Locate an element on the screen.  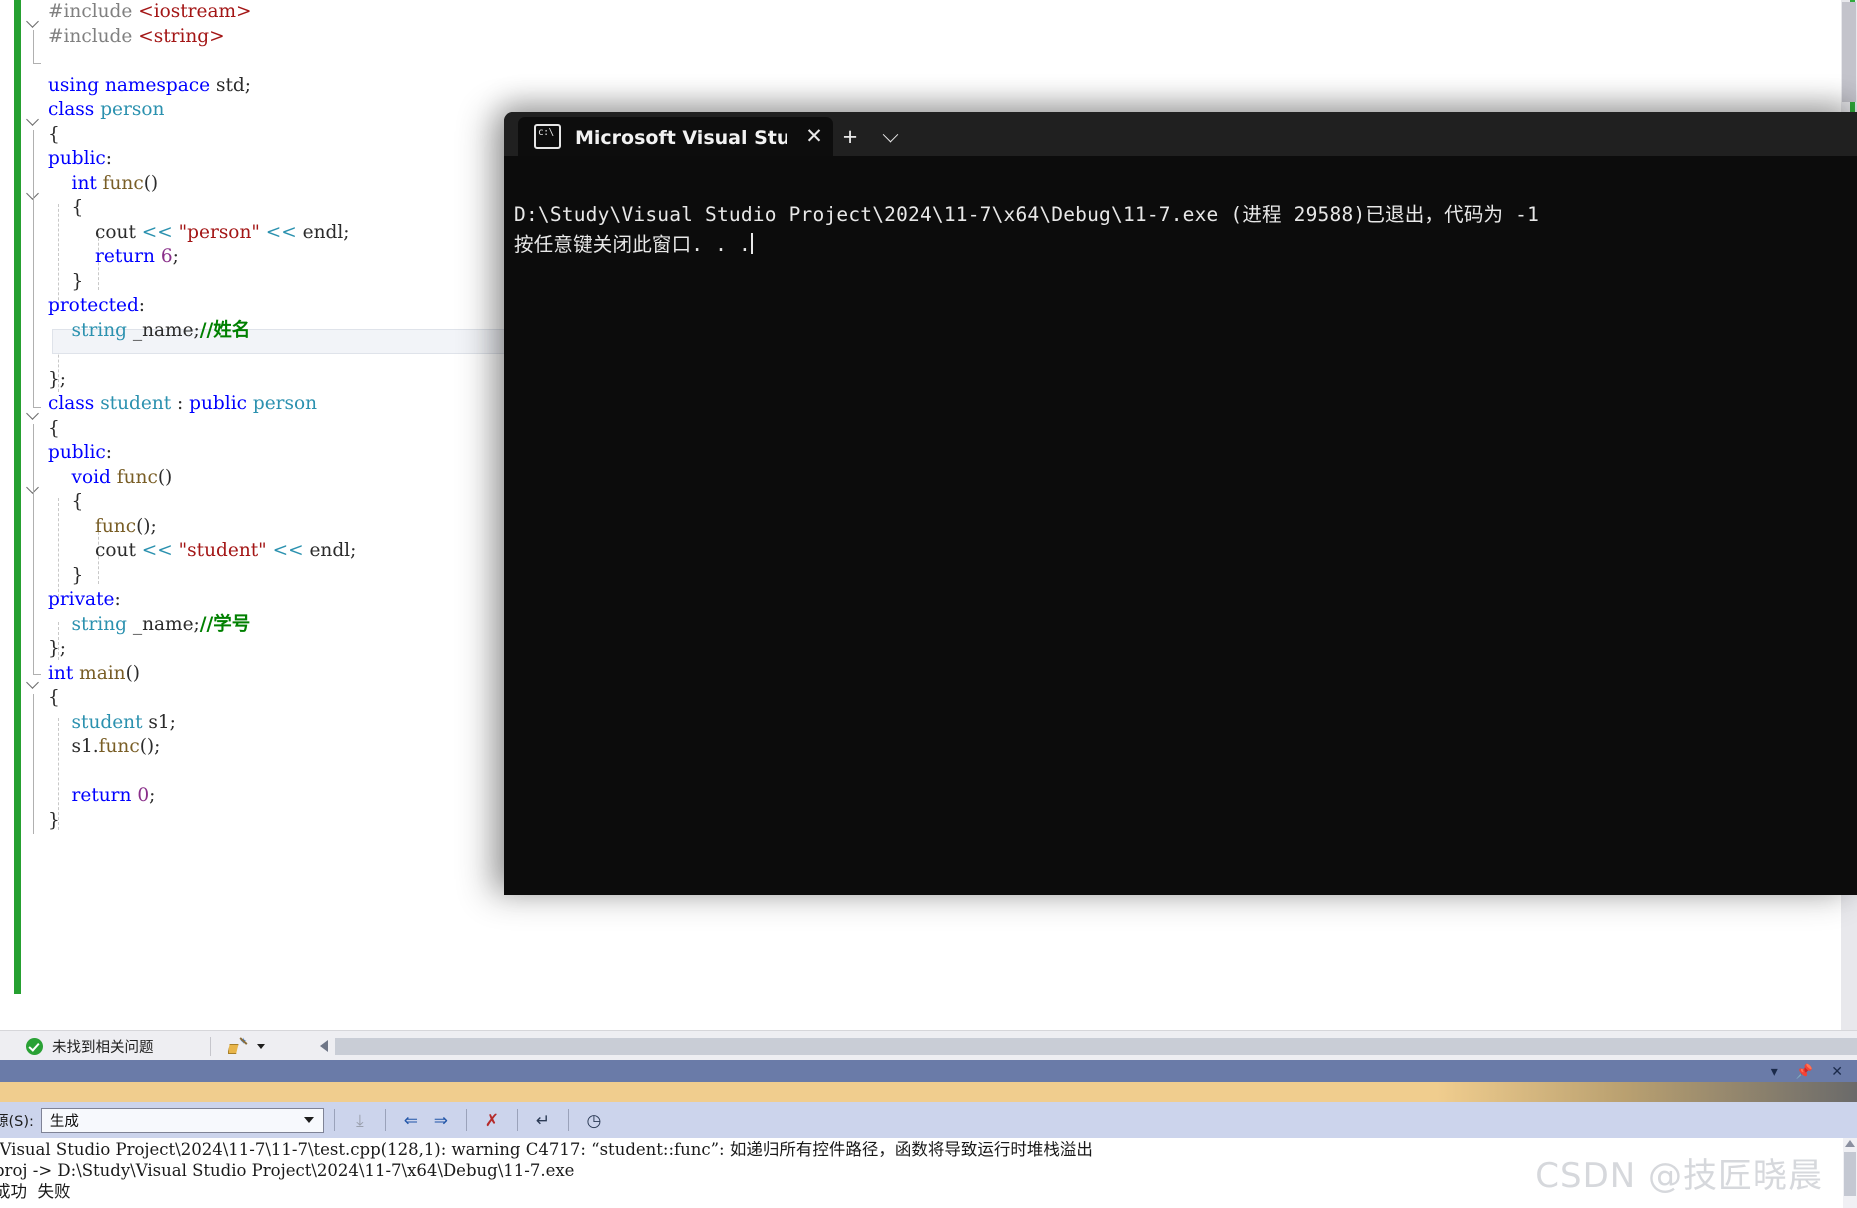
horizontal-scrollbar is located at coordinates (1088, 1046).